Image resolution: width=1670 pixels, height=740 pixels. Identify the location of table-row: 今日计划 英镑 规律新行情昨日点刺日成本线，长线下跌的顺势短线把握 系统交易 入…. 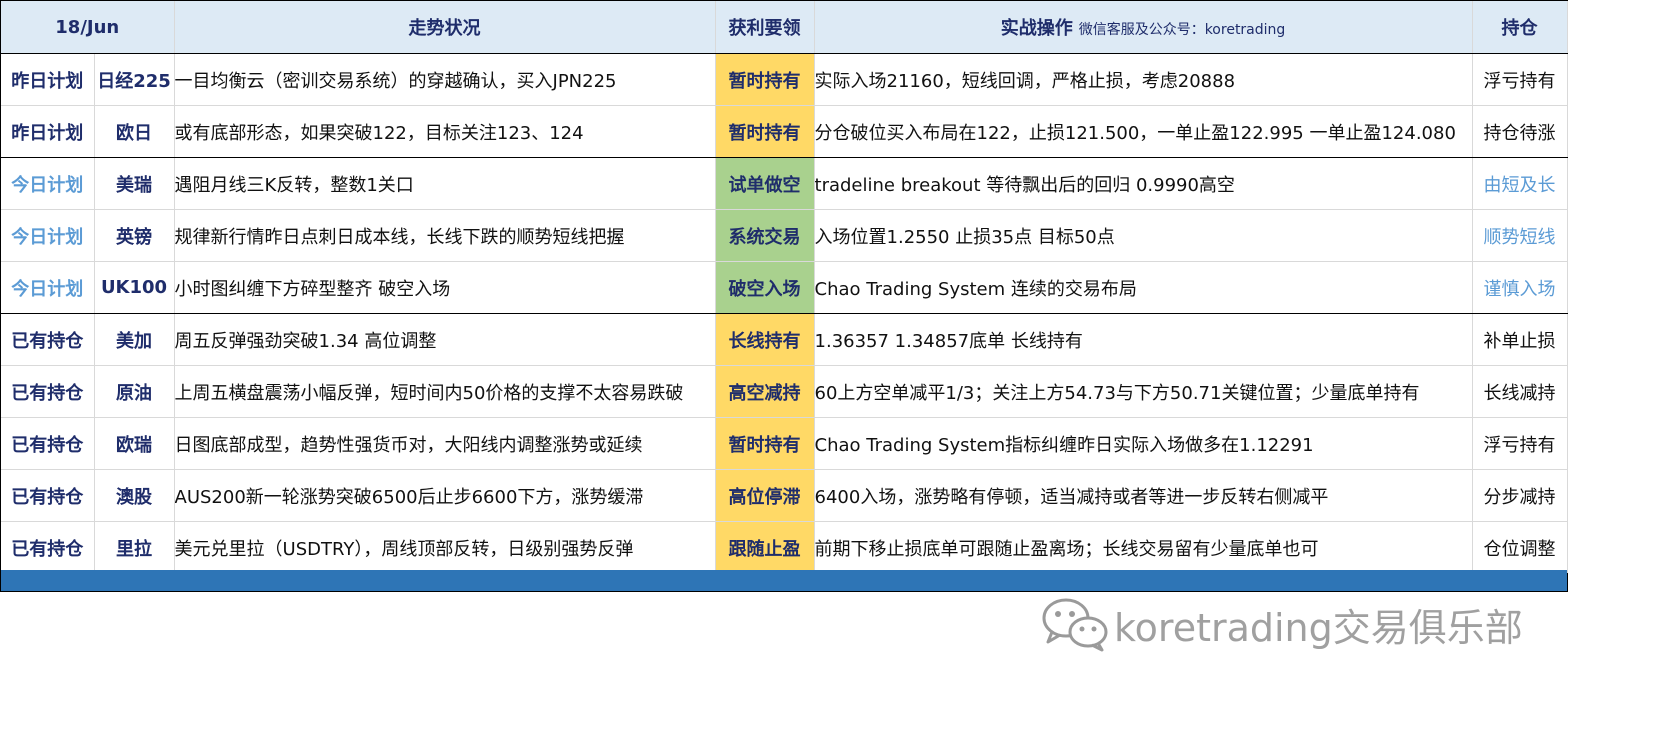
(784, 235).